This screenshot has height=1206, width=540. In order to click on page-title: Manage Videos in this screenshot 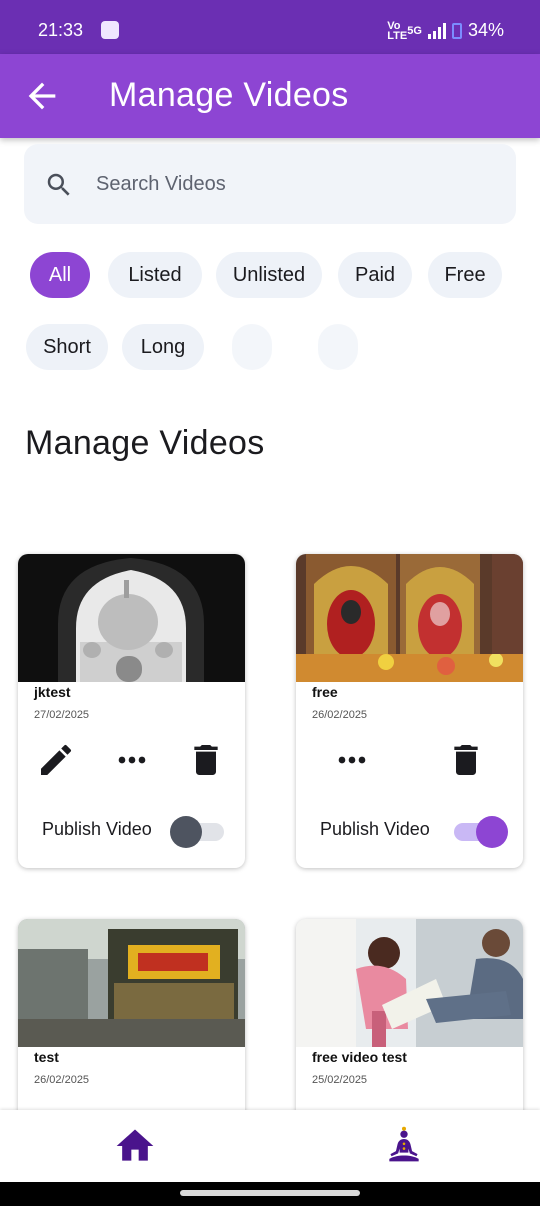, I will do `click(229, 95)`.